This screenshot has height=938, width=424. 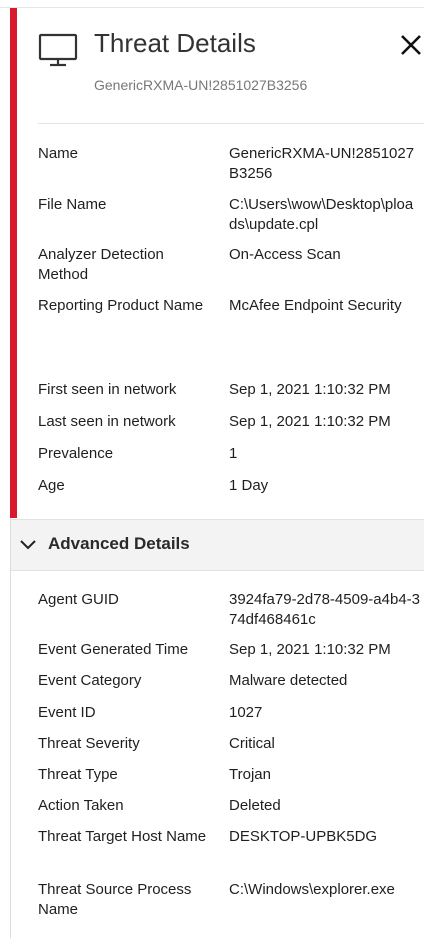 What do you see at coordinates (250, 774) in the screenshot?
I see `detail-value: Trojan` at bounding box center [250, 774].